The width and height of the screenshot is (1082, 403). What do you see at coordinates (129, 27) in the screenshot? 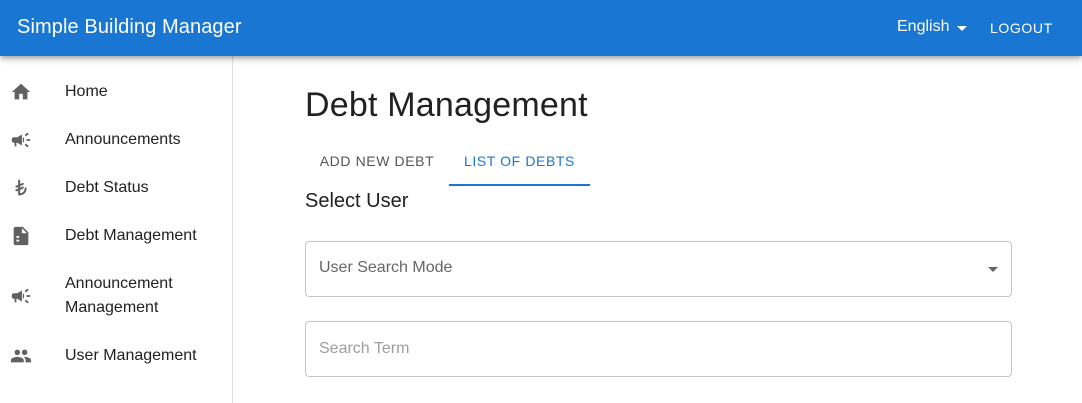
I see `app-title: Simple Building Manager` at bounding box center [129, 27].